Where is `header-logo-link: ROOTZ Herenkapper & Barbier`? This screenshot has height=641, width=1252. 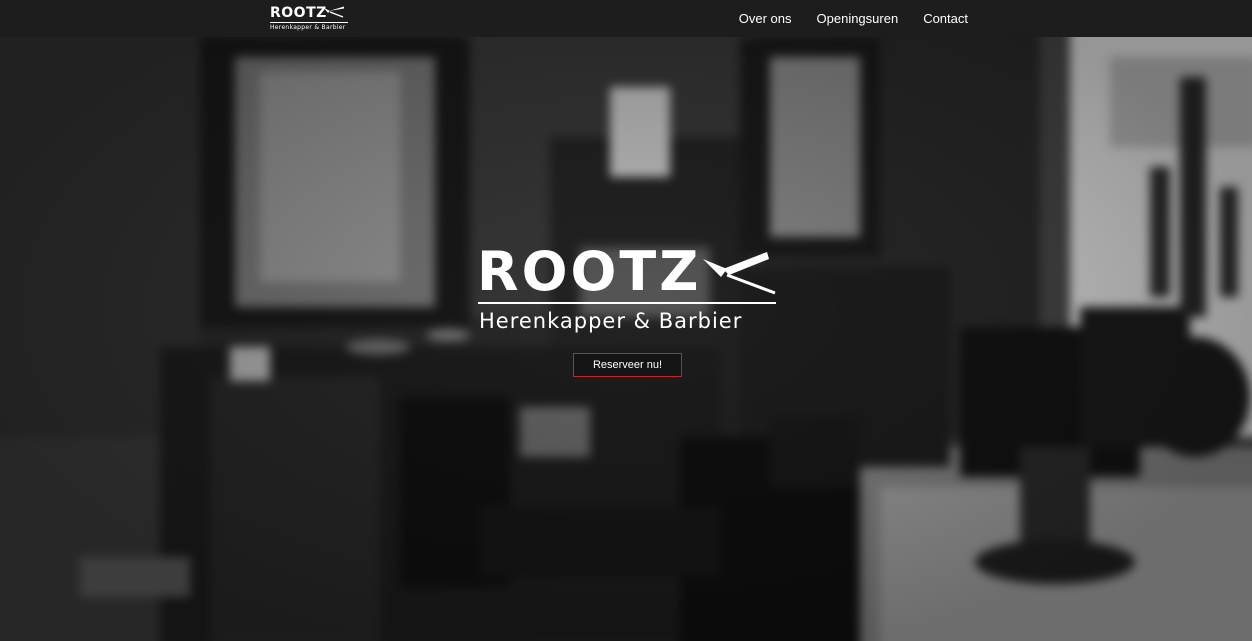 header-logo-link: ROOTZ Herenkapper & Barbier is located at coordinates (310, 18).